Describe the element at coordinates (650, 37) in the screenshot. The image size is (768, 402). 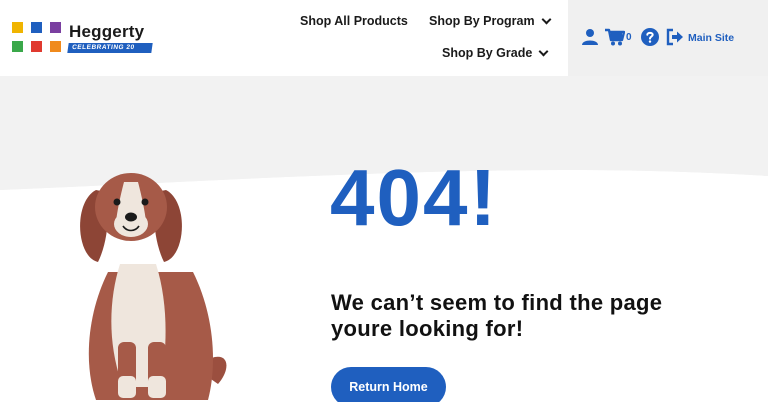
I see `help-icon` at that location.